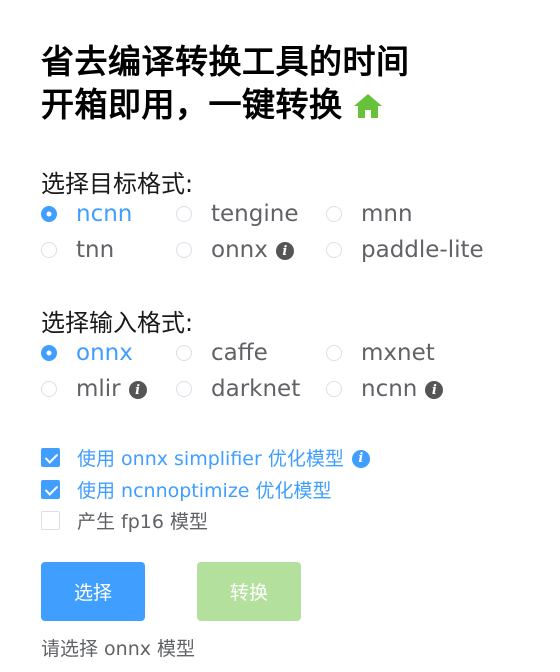 Image resolution: width=560 pixels, height=672 pixels. I want to click on target-radio-tnn: tnn, so click(77, 250).